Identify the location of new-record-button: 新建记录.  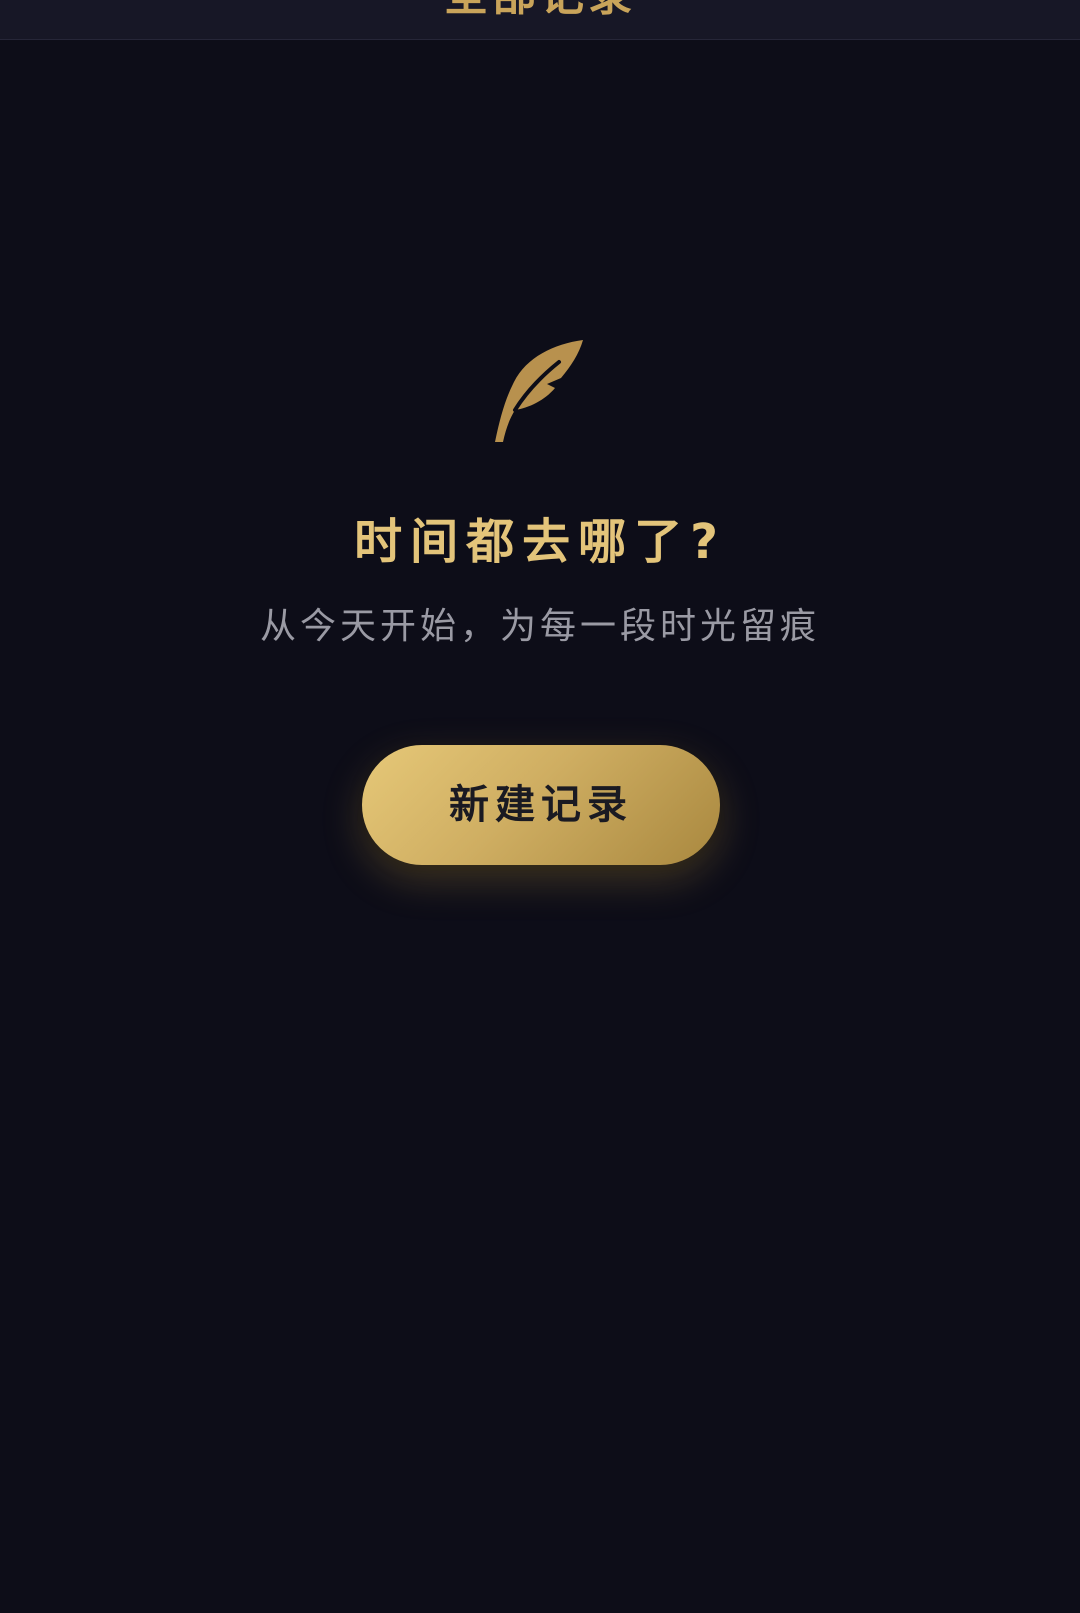
(541, 805).